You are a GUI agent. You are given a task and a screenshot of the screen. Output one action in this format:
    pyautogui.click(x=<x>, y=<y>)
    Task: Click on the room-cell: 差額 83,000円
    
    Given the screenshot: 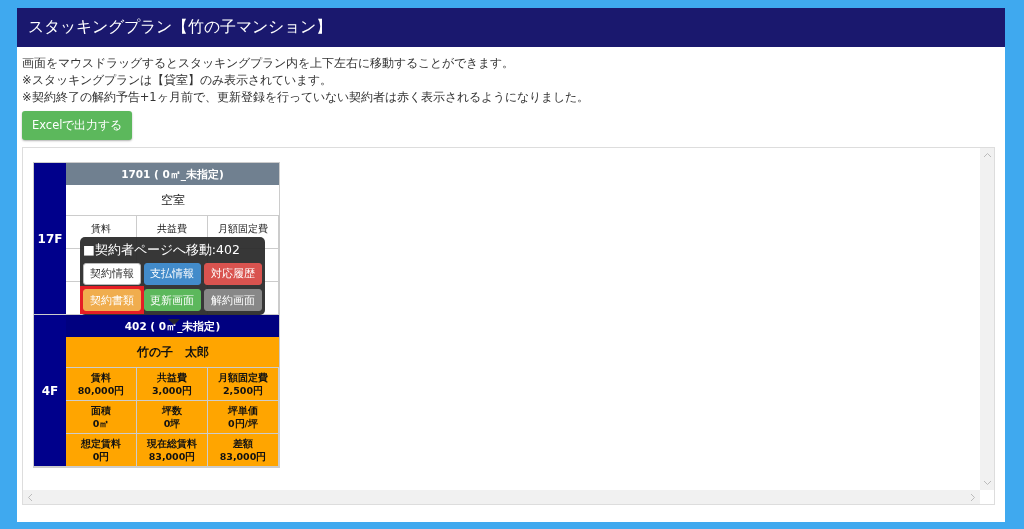 What is the action you would take?
    pyautogui.click(x=243, y=450)
    